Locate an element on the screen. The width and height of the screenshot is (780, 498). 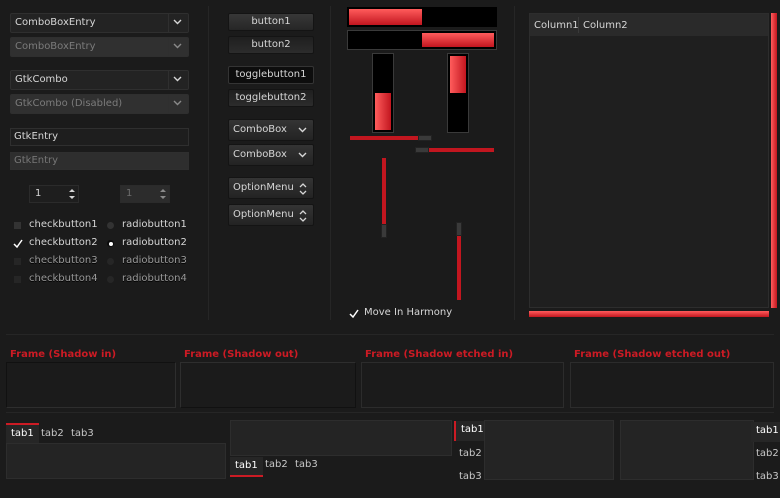
combobox-1: ComboBox is located at coordinates (271, 130).